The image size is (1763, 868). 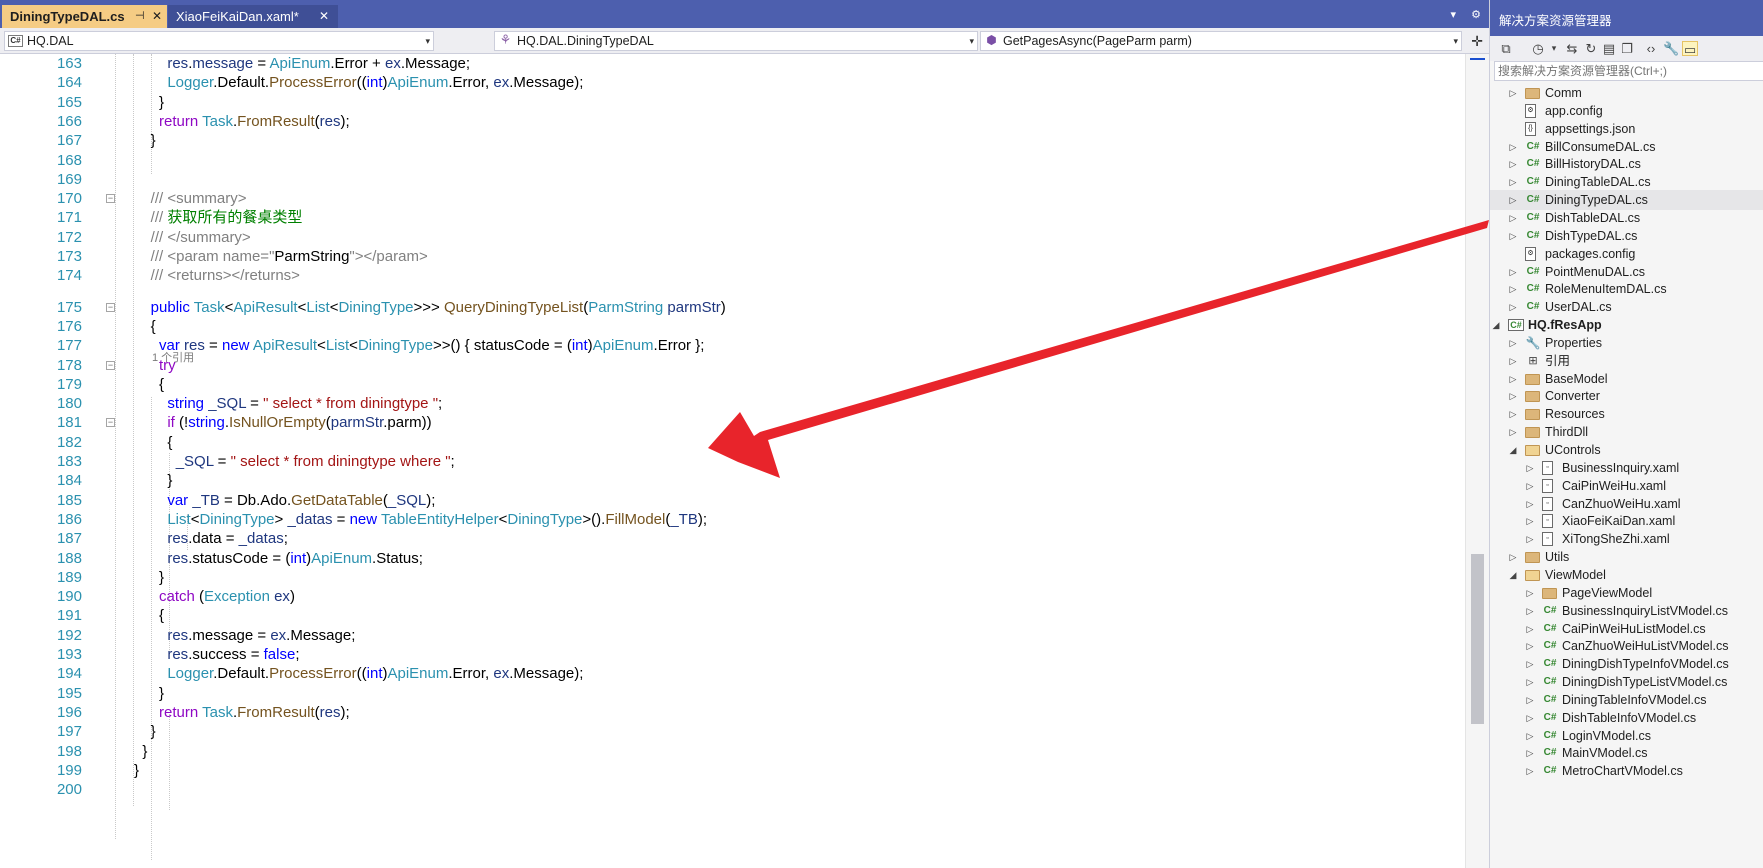 I want to click on code-token: parmStr, so click(x=694, y=307).